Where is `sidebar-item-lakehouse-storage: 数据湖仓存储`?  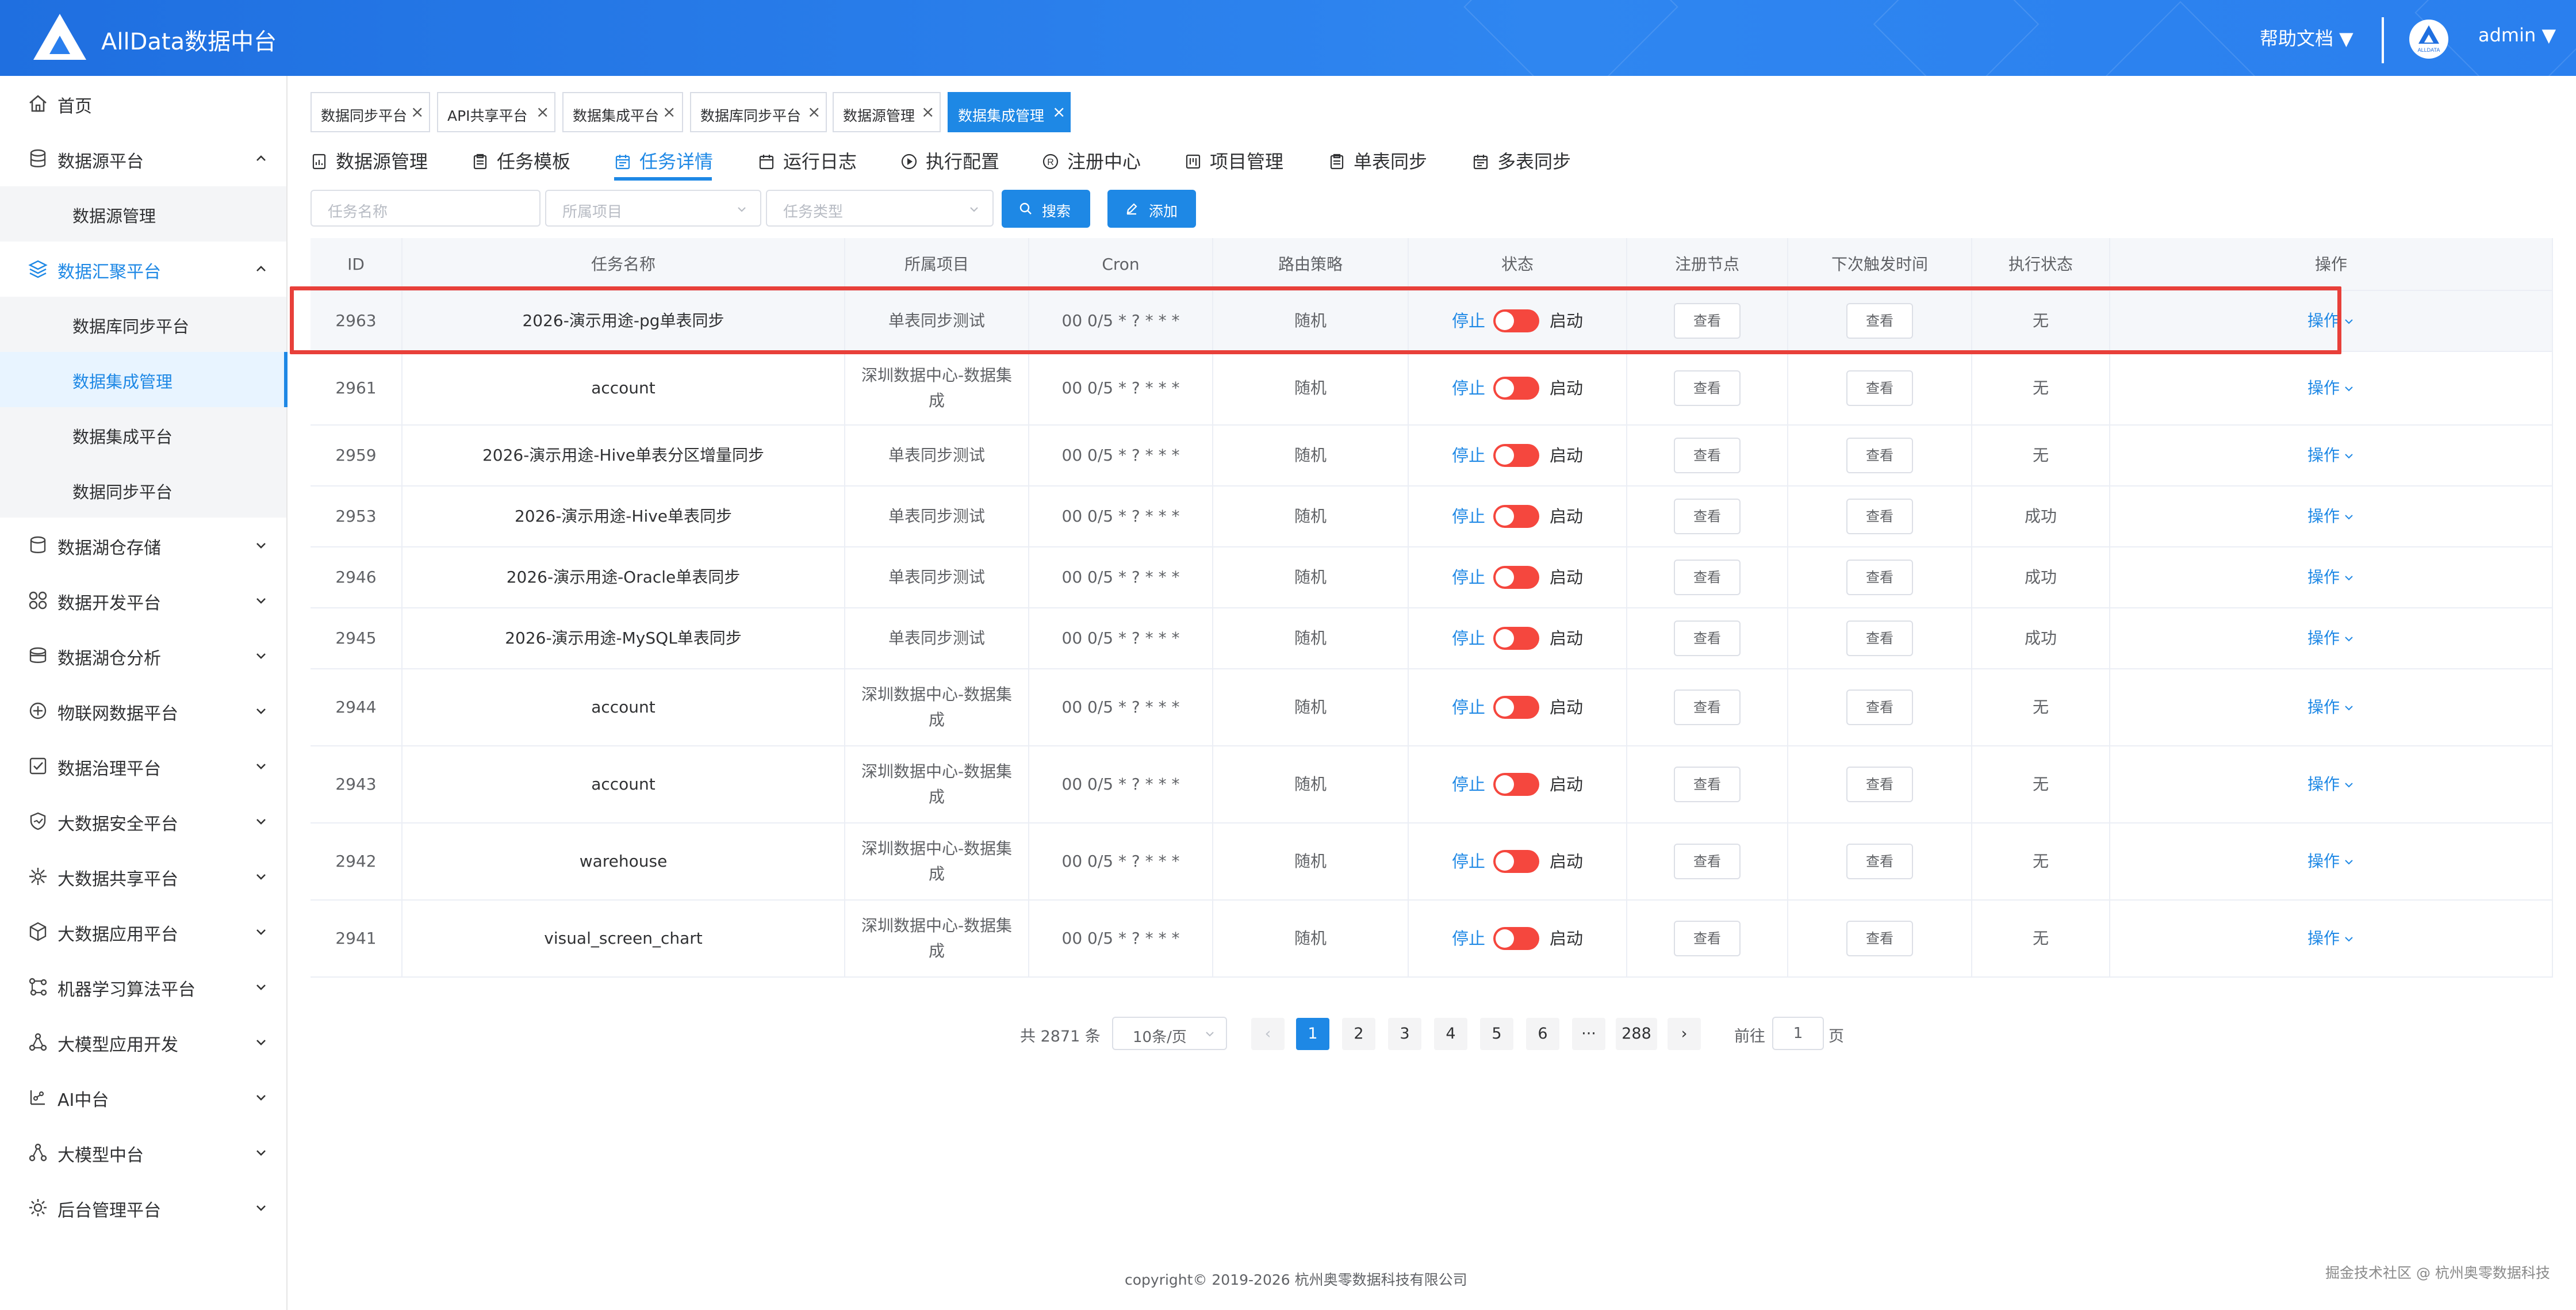
sidebar-item-lakehouse-storage: 数据湖仓存储 is located at coordinates (143, 545).